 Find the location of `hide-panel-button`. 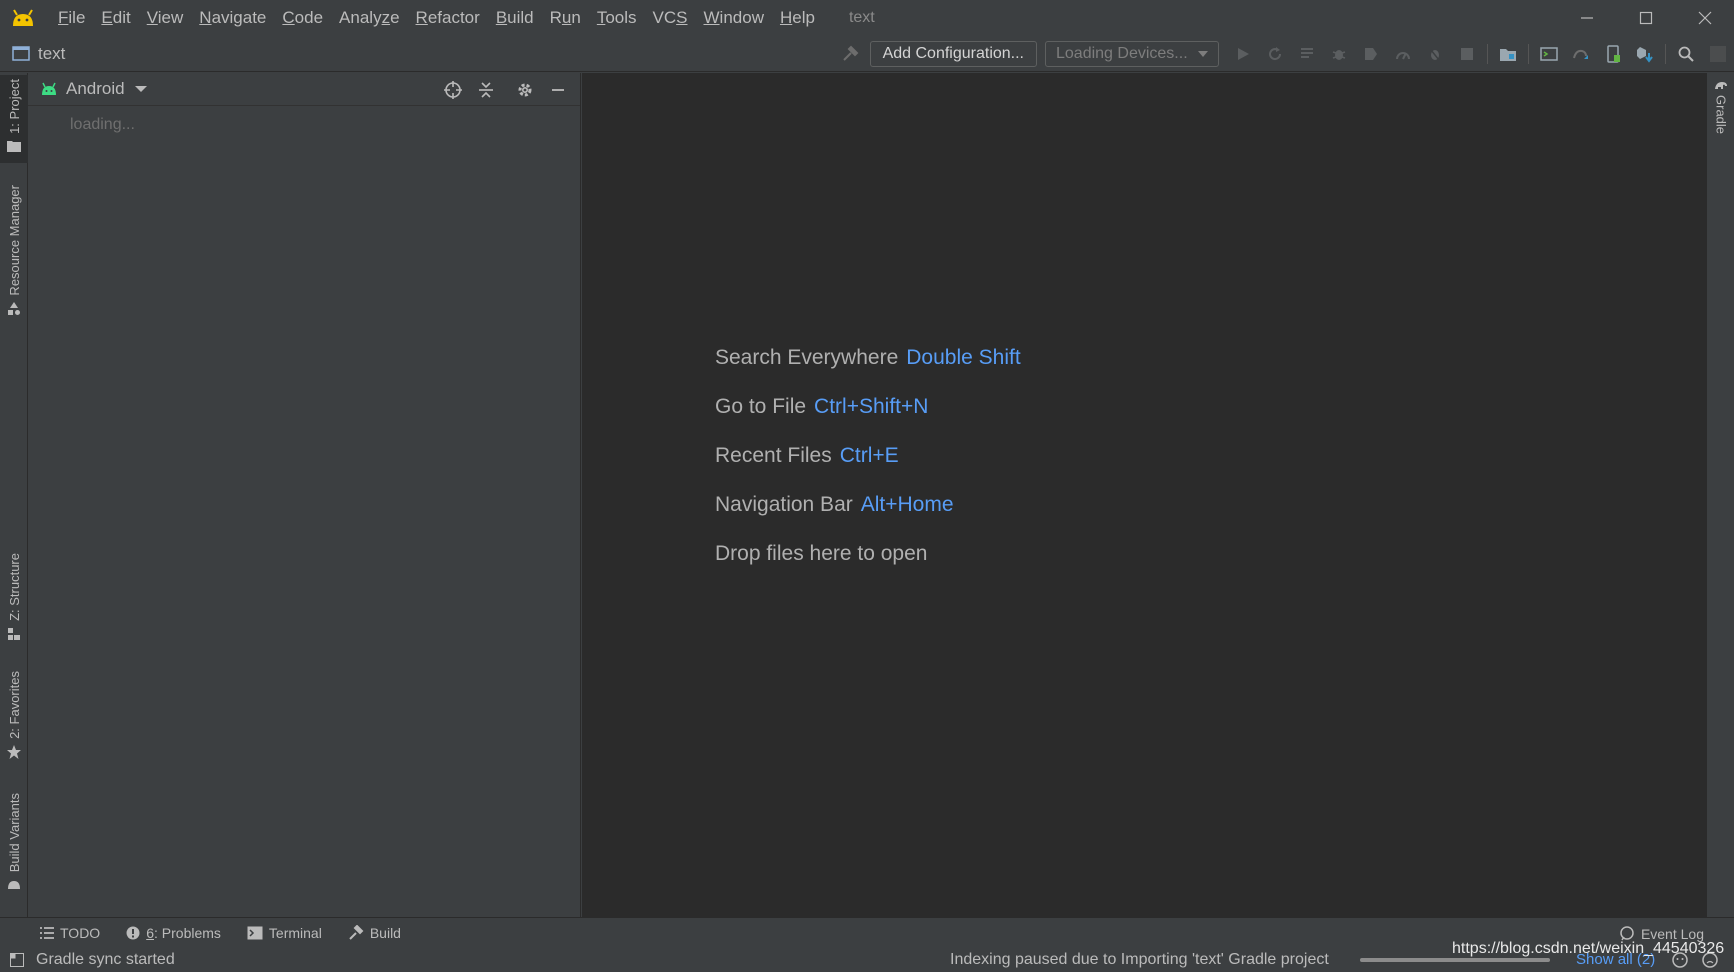

hide-panel-button is located at coordinates (557, 89).